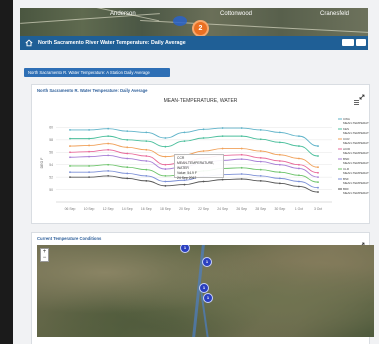 The image size is (379, 344). I want to click on x-tick-label: 30 Sep, so click(279, 209).